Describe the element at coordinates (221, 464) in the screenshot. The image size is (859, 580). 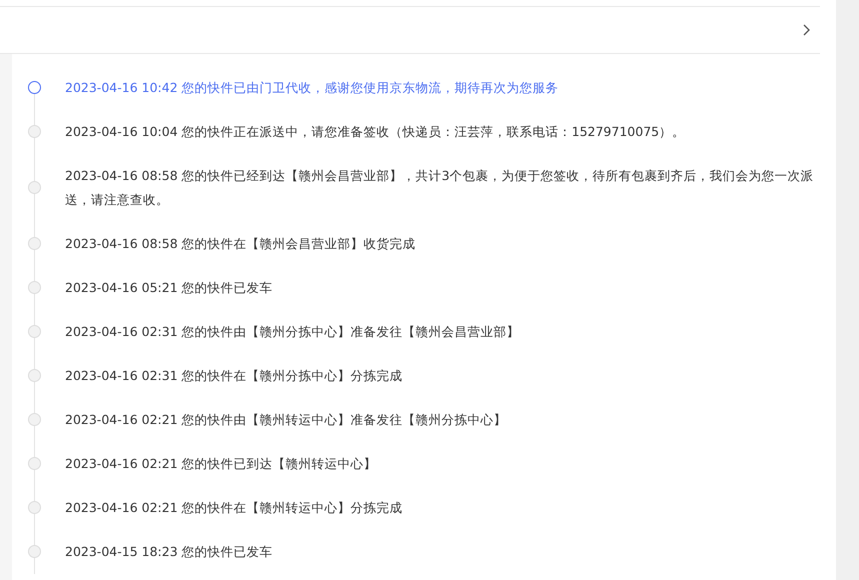
I see `tracking-entry: 2023-04-16 02:21 您的快件已到达【赣州转运中心】` at that location.